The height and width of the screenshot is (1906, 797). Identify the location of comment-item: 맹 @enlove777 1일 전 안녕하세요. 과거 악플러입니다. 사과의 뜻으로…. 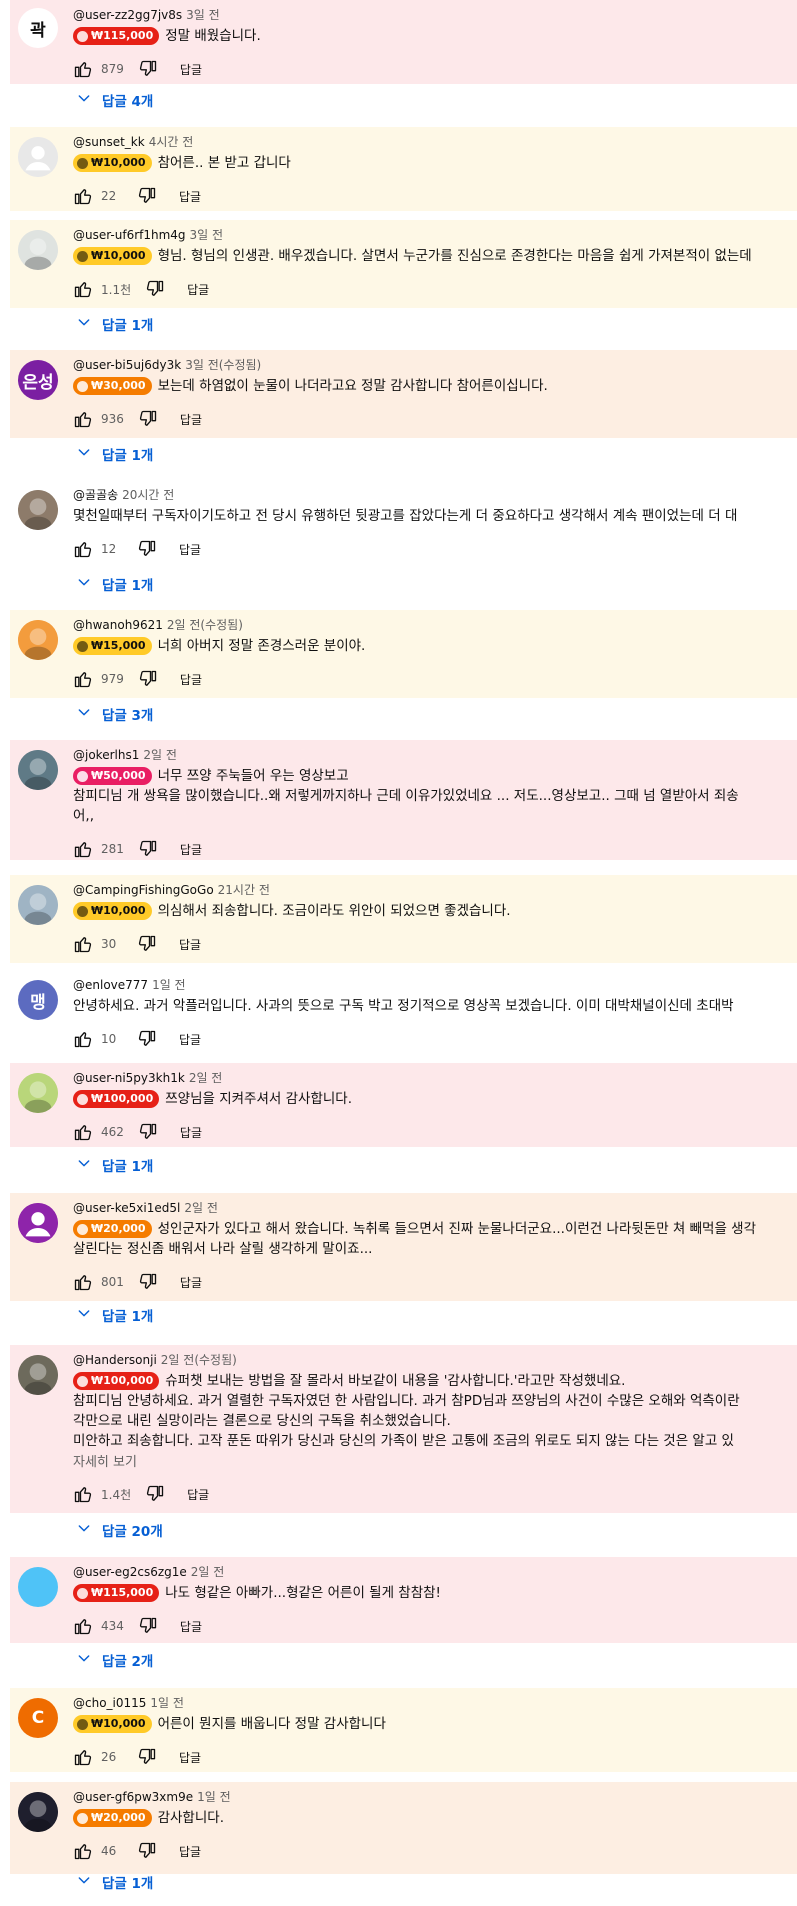
(403, 1014).